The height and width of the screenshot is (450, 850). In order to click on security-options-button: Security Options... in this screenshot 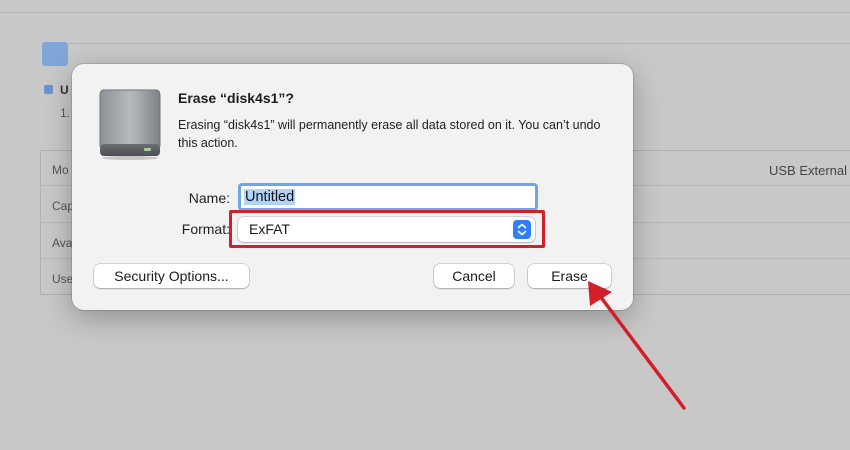, I will do `click(171, 276)`.